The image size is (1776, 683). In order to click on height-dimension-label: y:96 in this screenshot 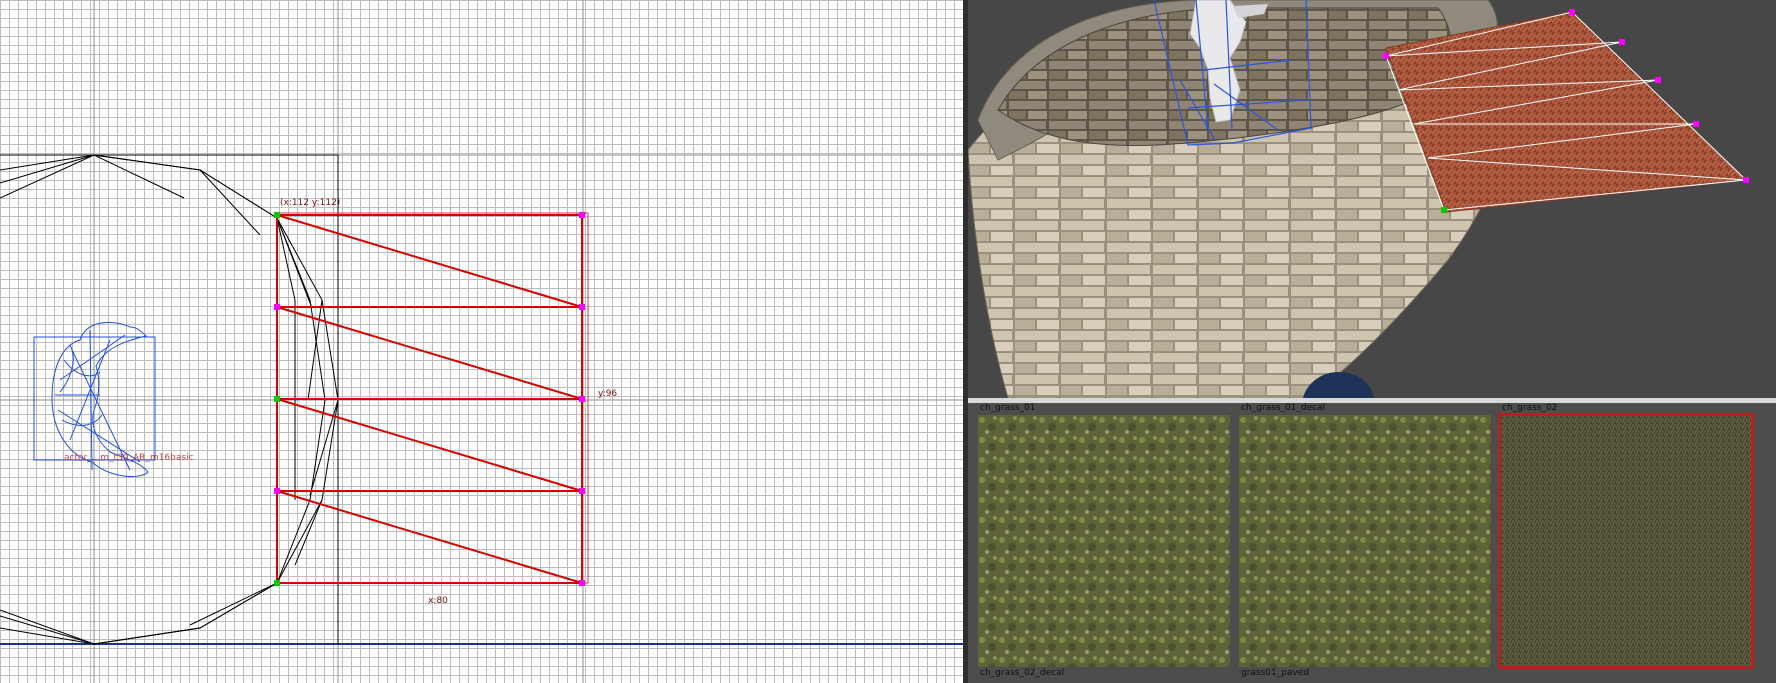, I will do `click(607, 394)`.